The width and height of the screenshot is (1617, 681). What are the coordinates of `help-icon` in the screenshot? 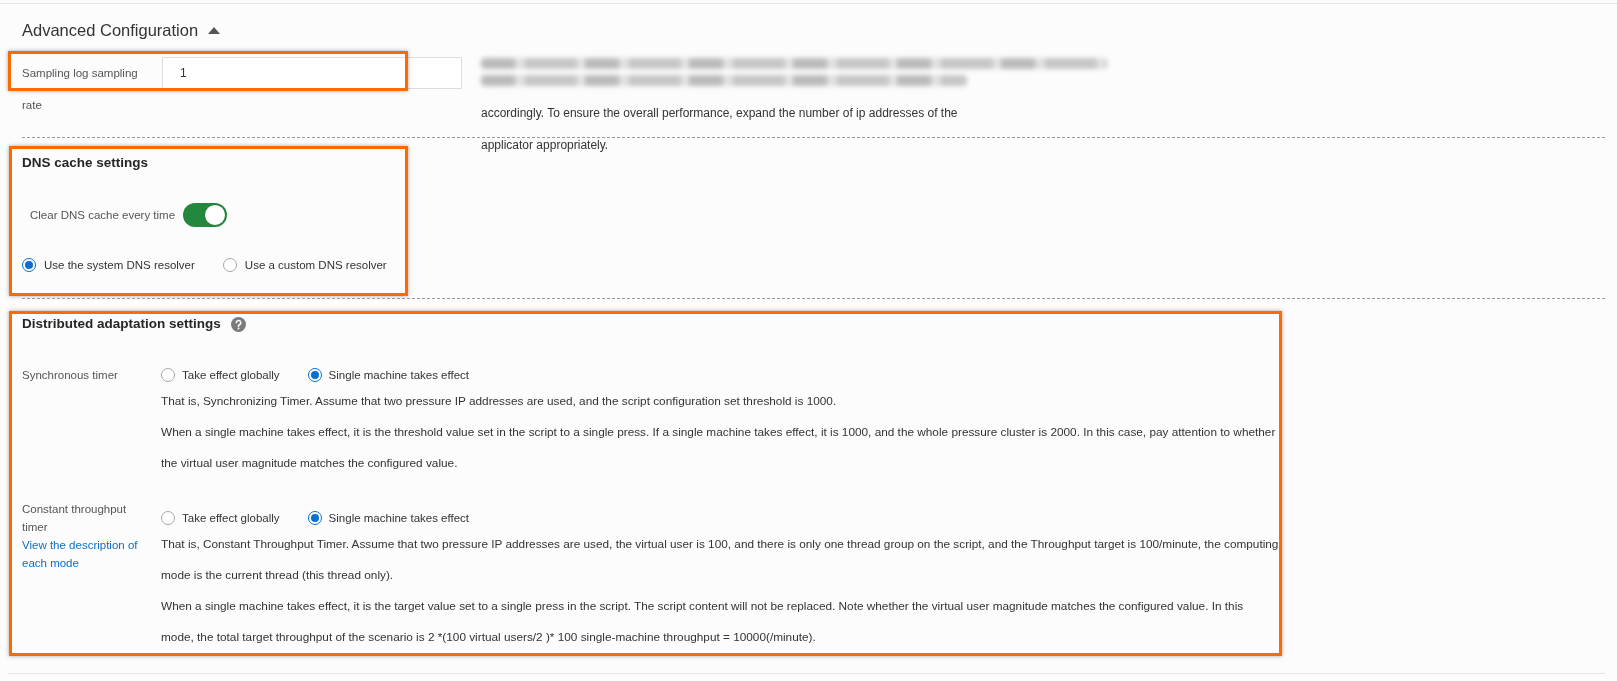 It's located at (238, 324).